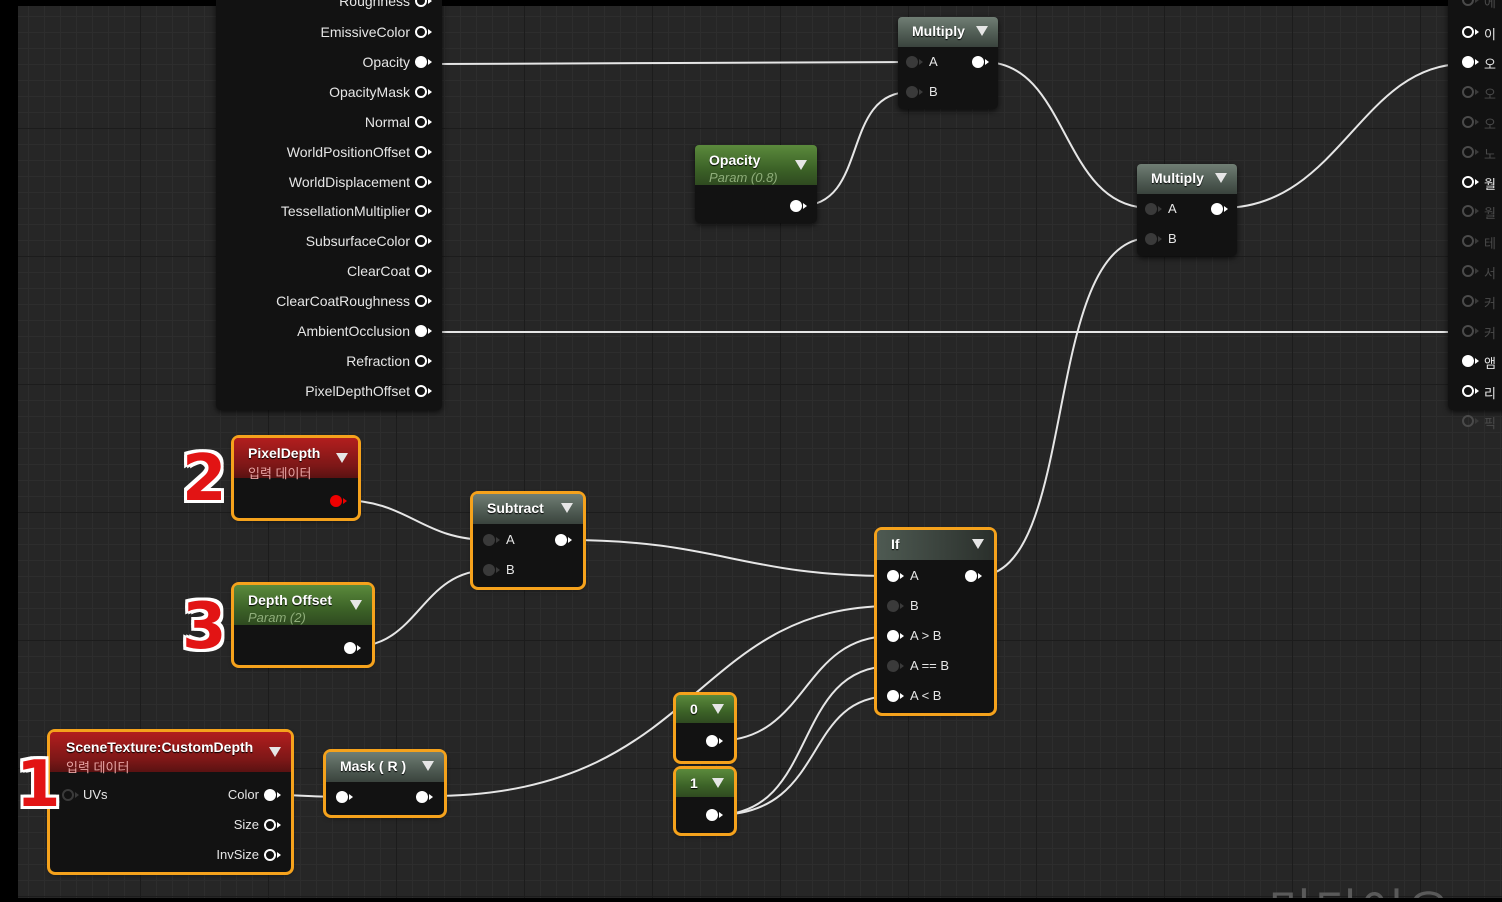 The height and width of the screenshot is (902, 1502). Describe the element at coordinates (705, 728) in the screenshot. I see `constant-0-node: 0` at that location.